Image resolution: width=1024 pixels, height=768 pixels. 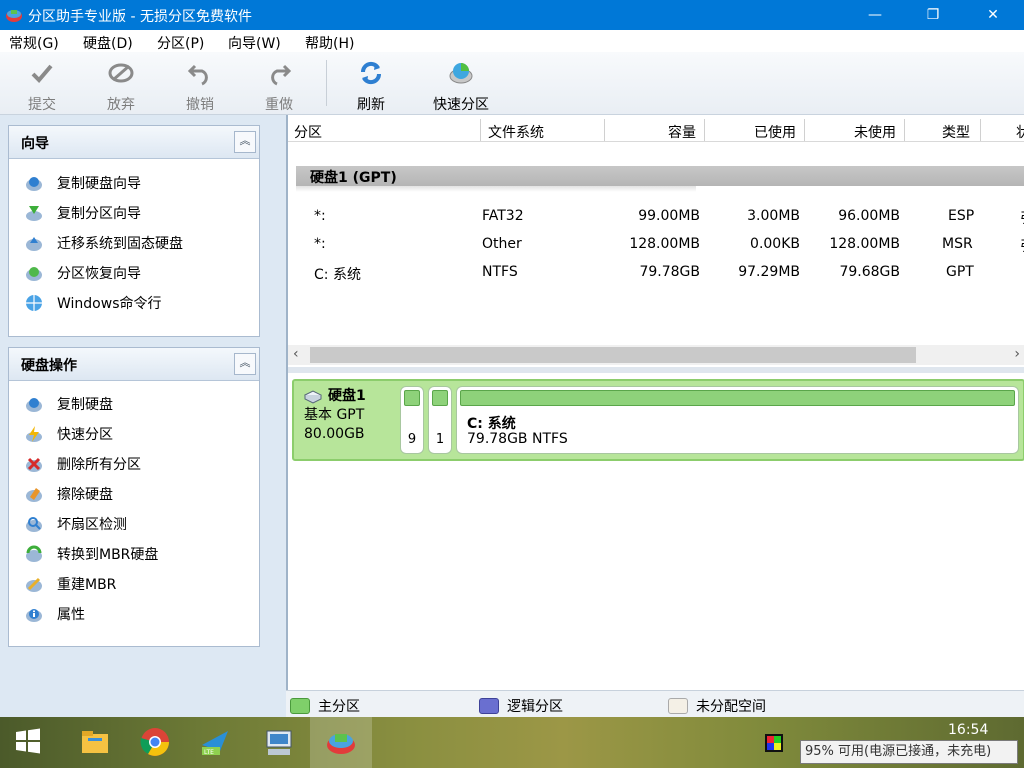 What do you see at coordinates (254, 43) in the screenshot?
I see `menu-wizard: 向导(W)` at bounding box center [254, 43].